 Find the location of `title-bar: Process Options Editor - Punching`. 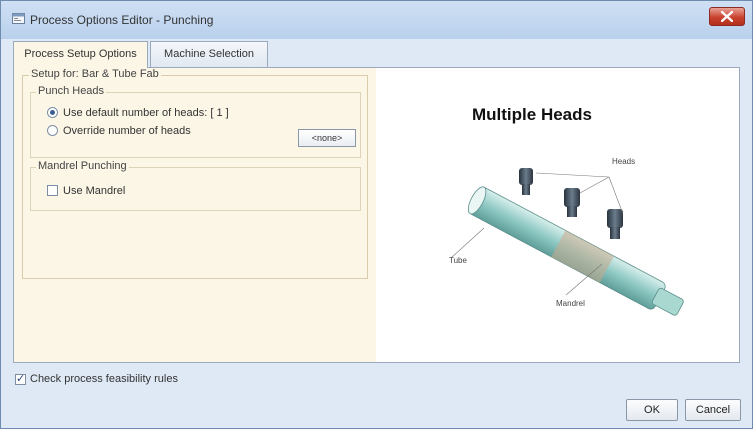

title-bar: Process Options Editor - Punching is located at coordinates (376, 20).